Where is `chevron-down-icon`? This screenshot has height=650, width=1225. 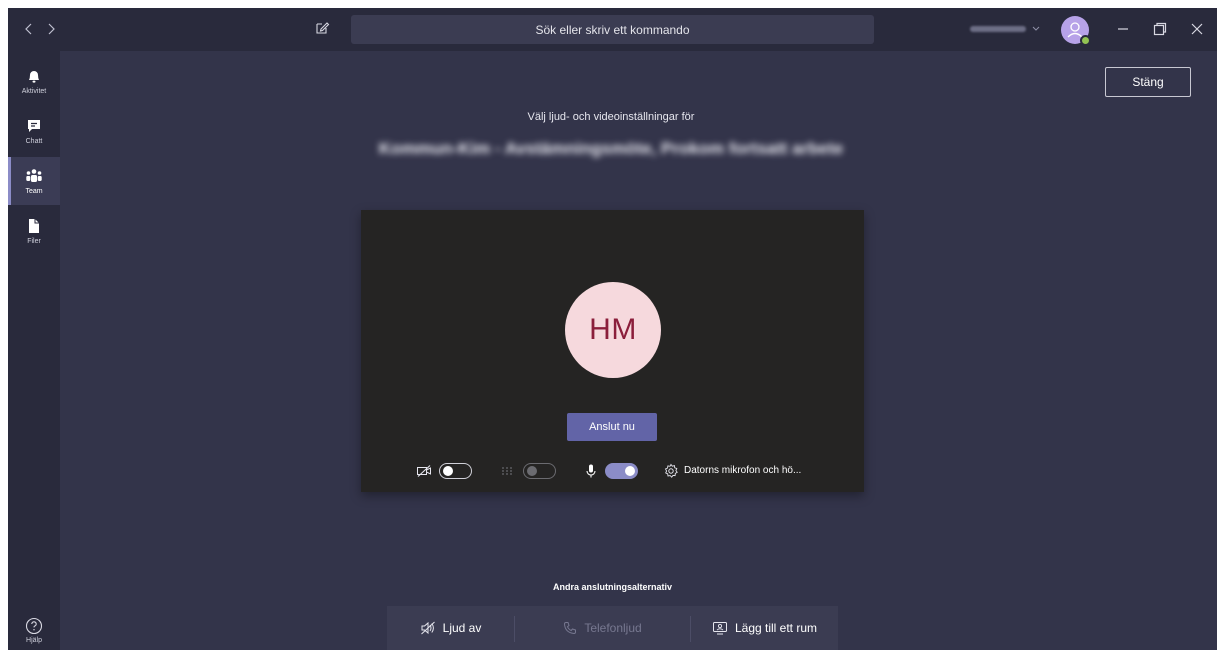 chevron-down-icon is located at coordinates (1036, 28).